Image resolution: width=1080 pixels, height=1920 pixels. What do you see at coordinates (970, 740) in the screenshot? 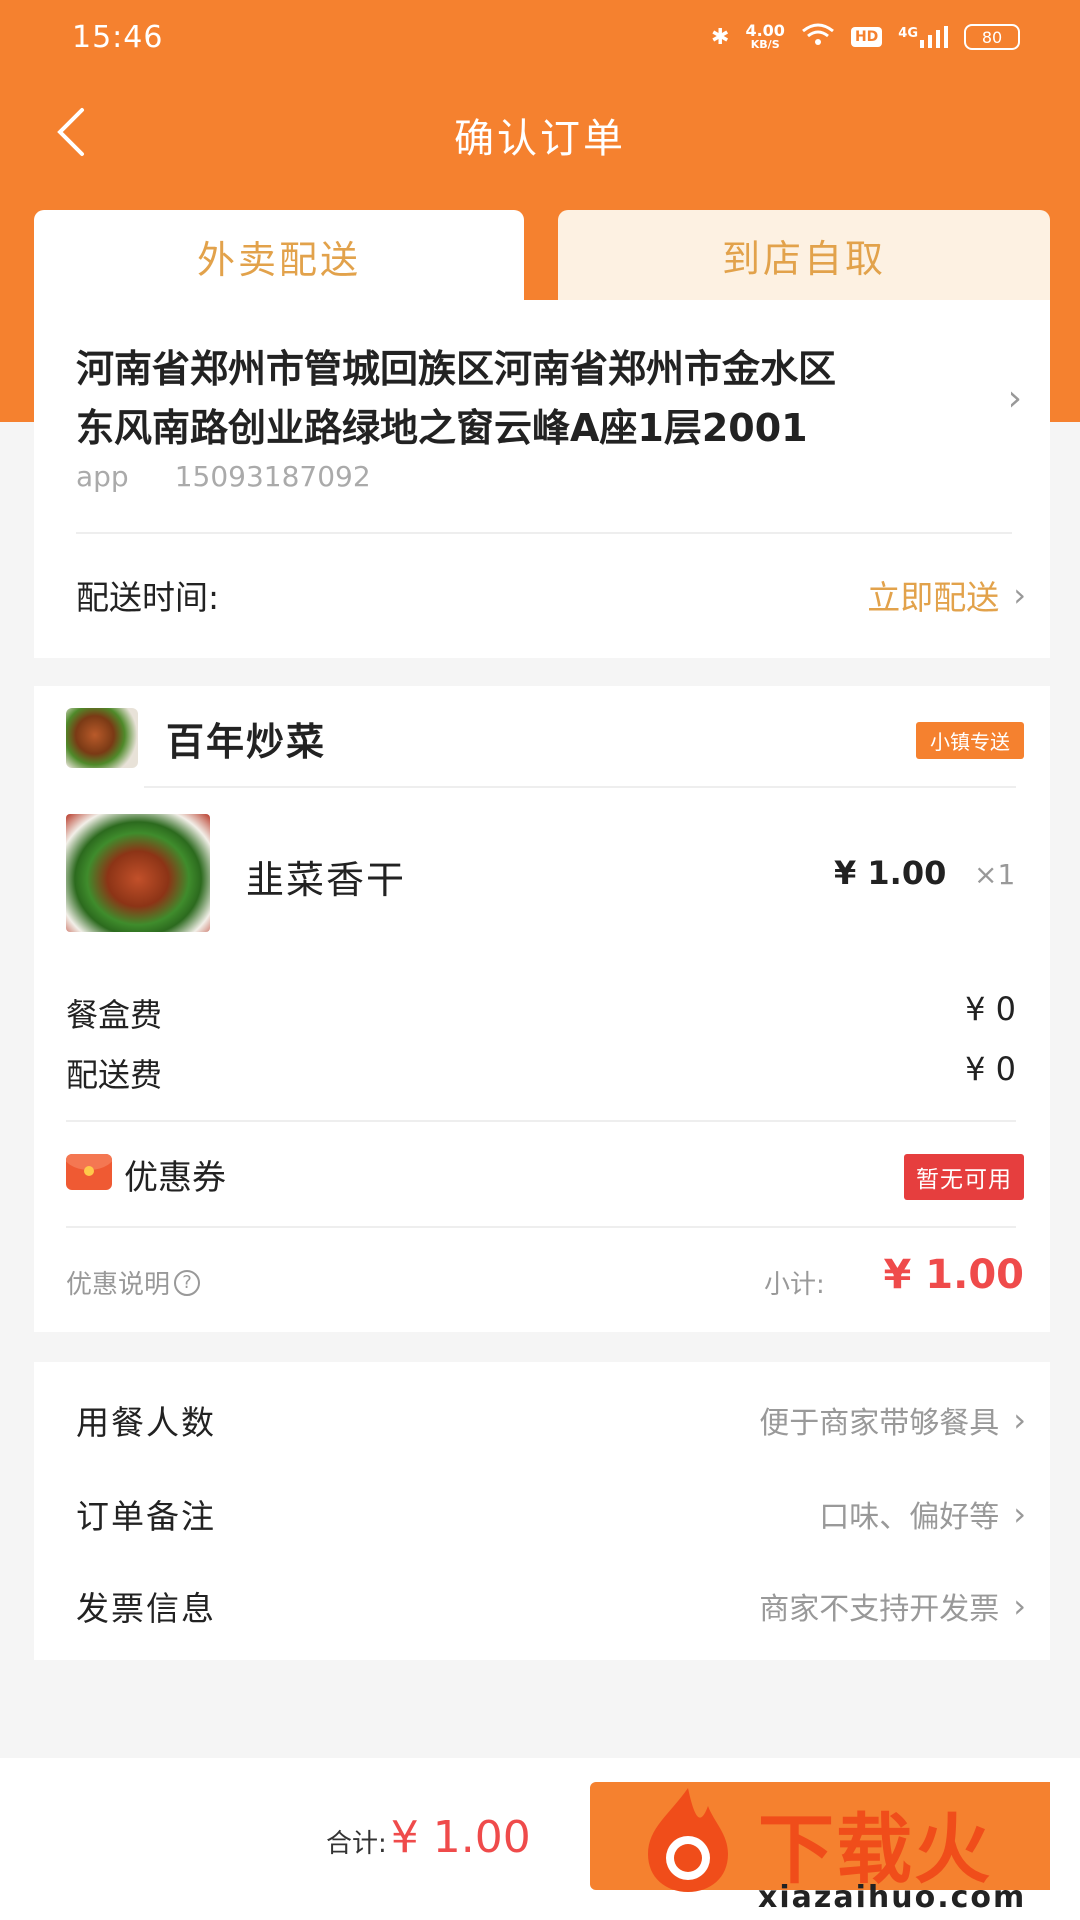
I see `delivery-type-badge: 小镇专送` at bounding box center [970, 740].